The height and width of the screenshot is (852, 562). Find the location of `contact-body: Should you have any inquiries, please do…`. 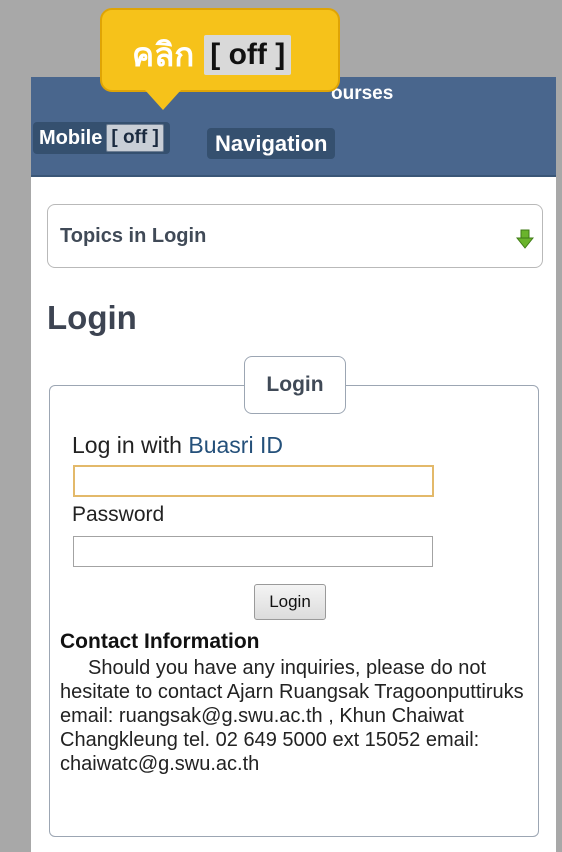

contact-body: Should you have any inquiries, please do… is located at coordinates (292, 716).